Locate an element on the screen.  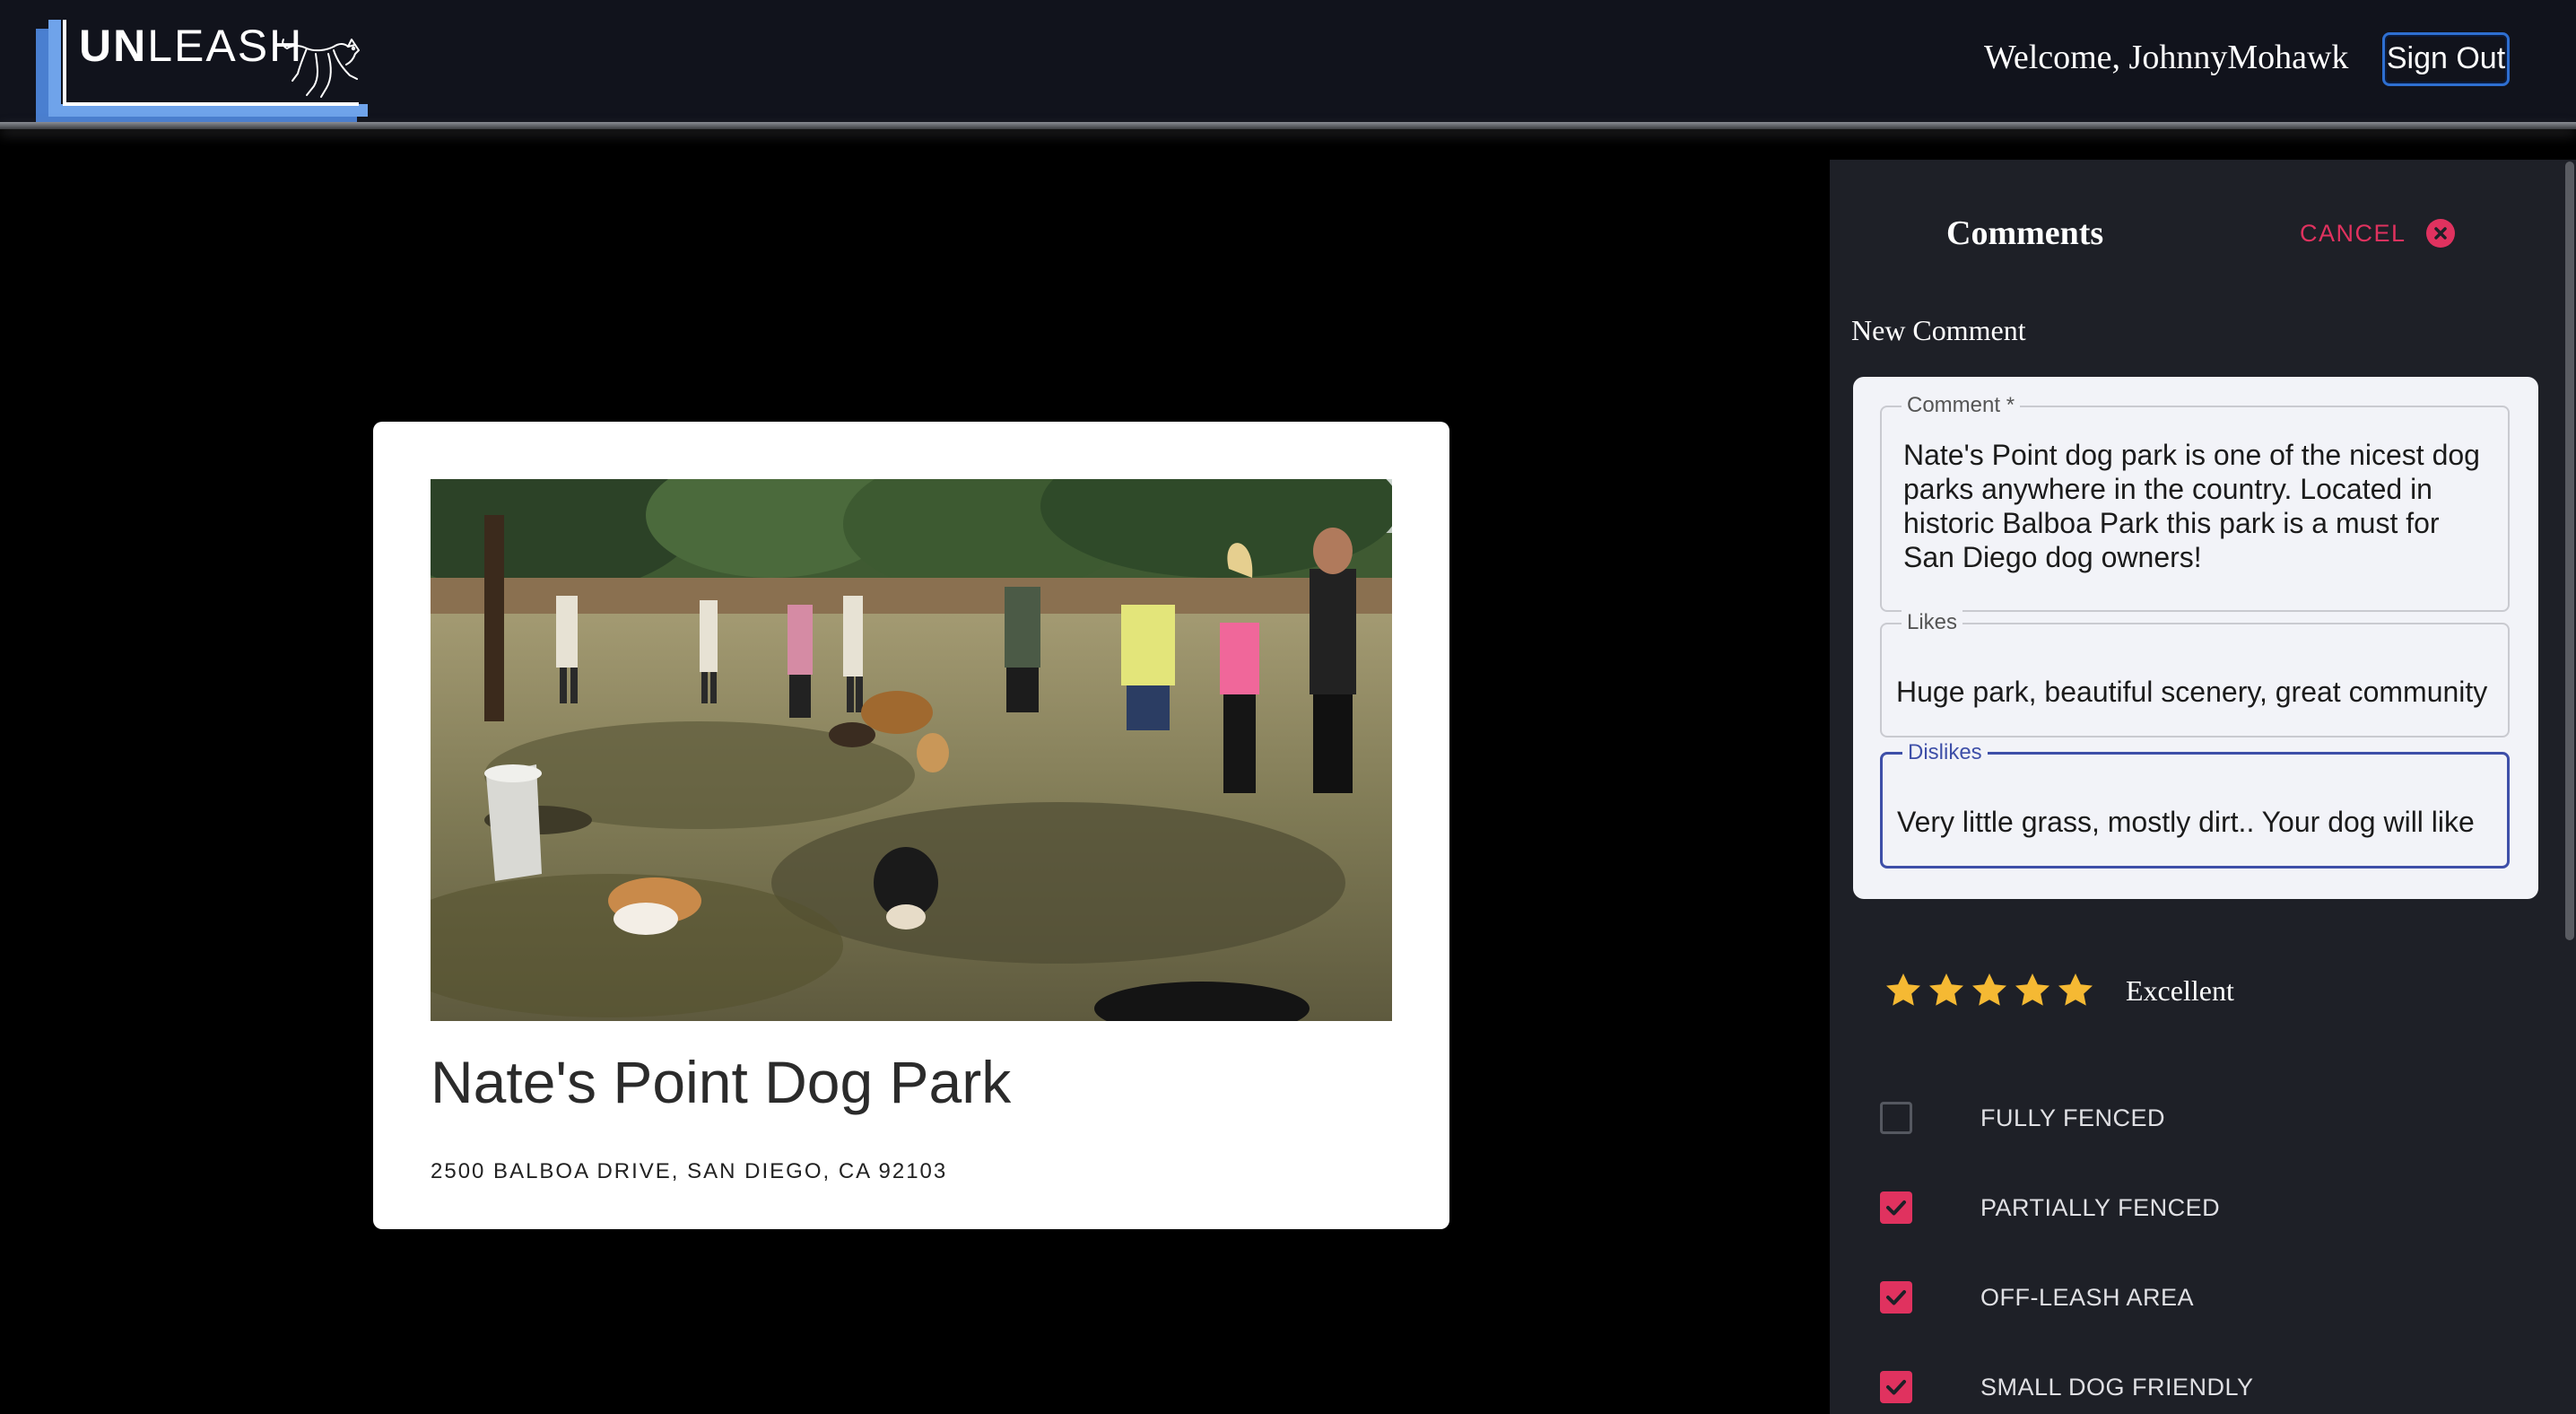
comments-title: Comments is located at coordinates (2025, 233).